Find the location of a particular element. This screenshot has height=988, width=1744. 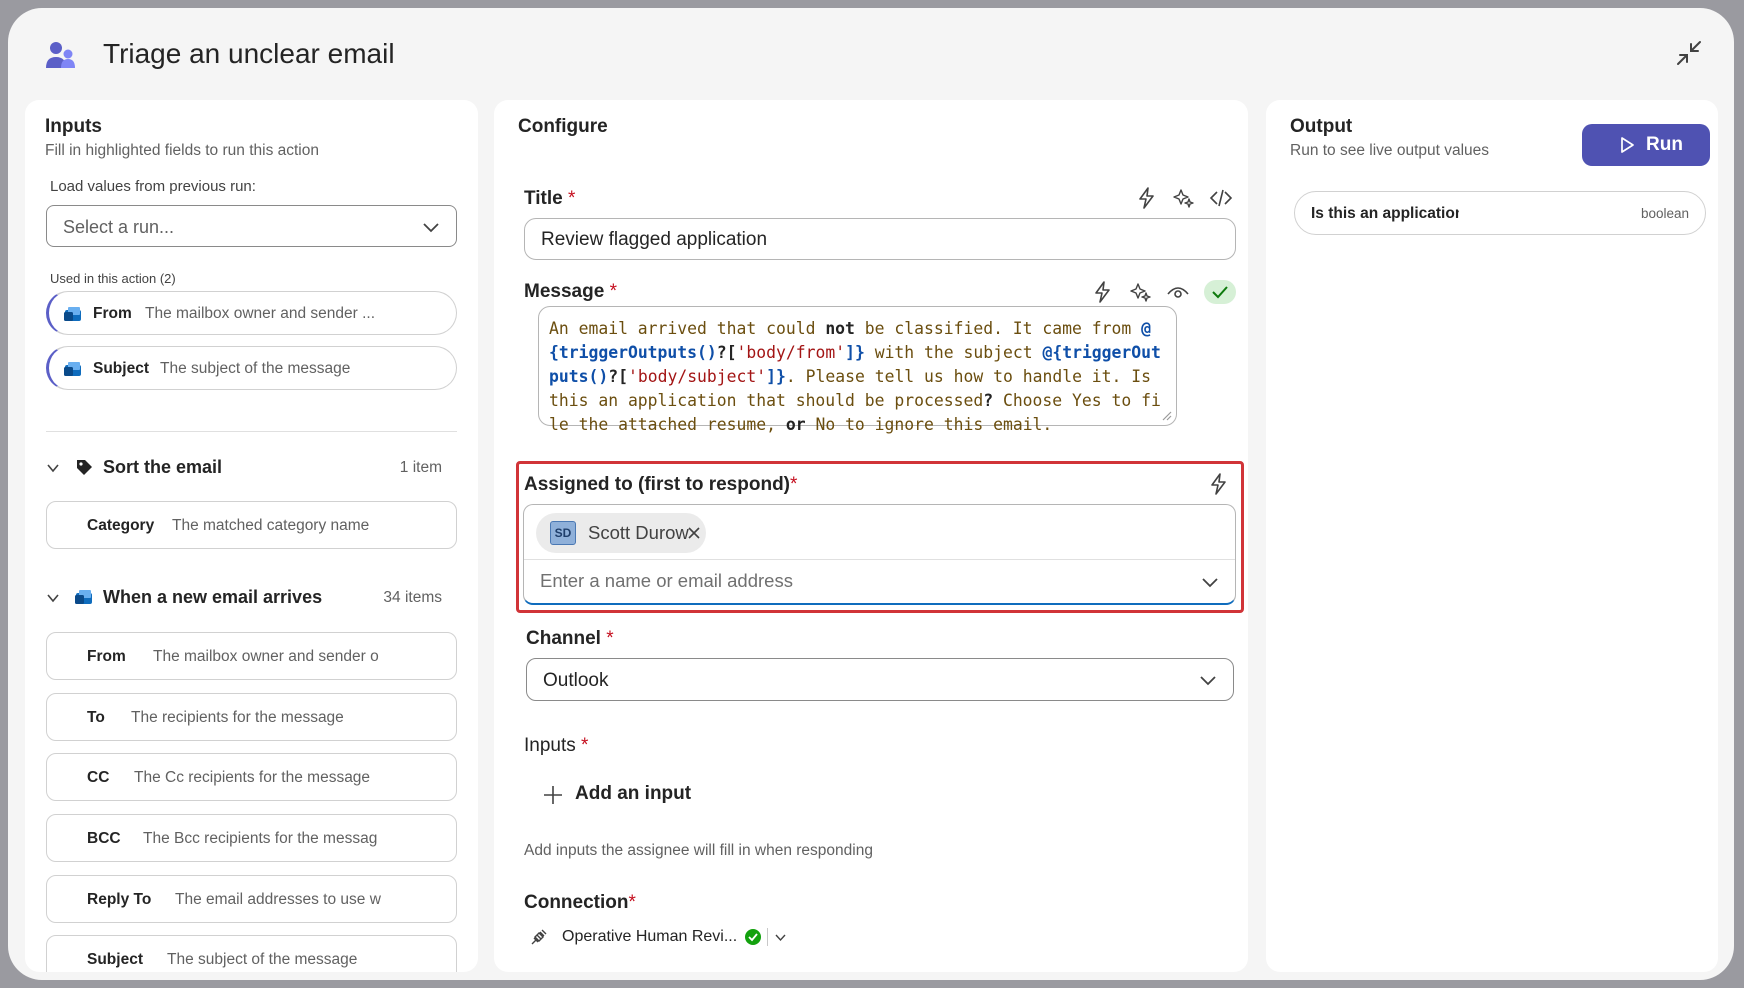

input-item-value: The Bcc recipients for the messag is located at coordinates (260, 838).